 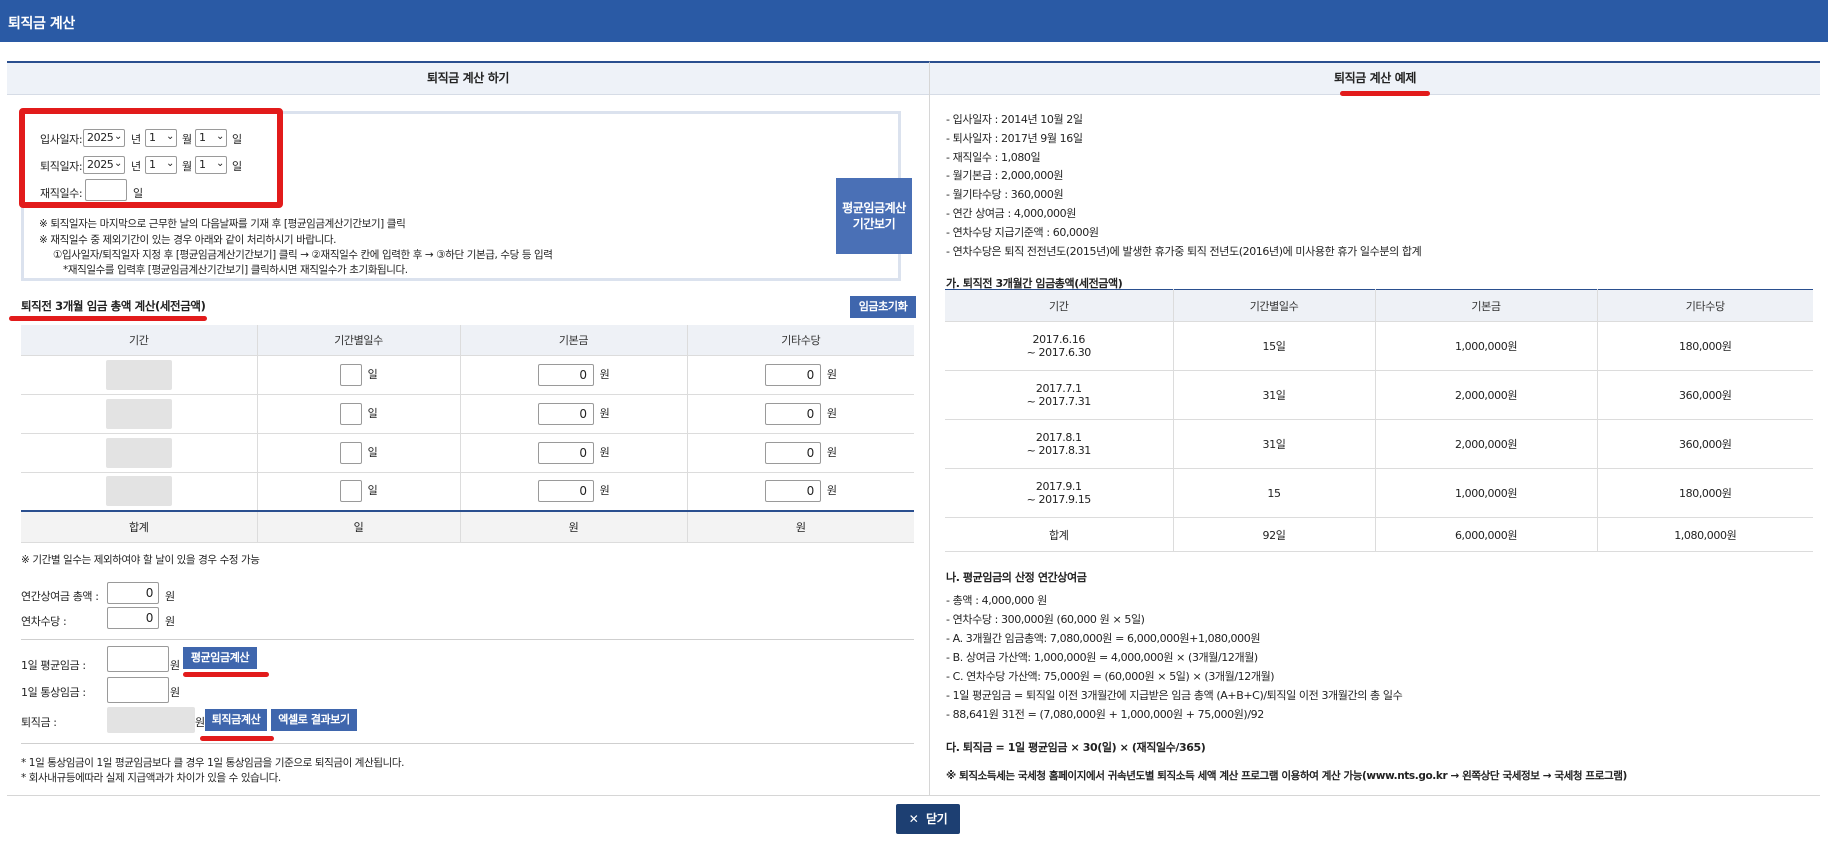 I want to click on footnote: * 회사내규등에따라 실제 지급액과가 차이가 있을 수 있습니다., so click(x=151, y=778).